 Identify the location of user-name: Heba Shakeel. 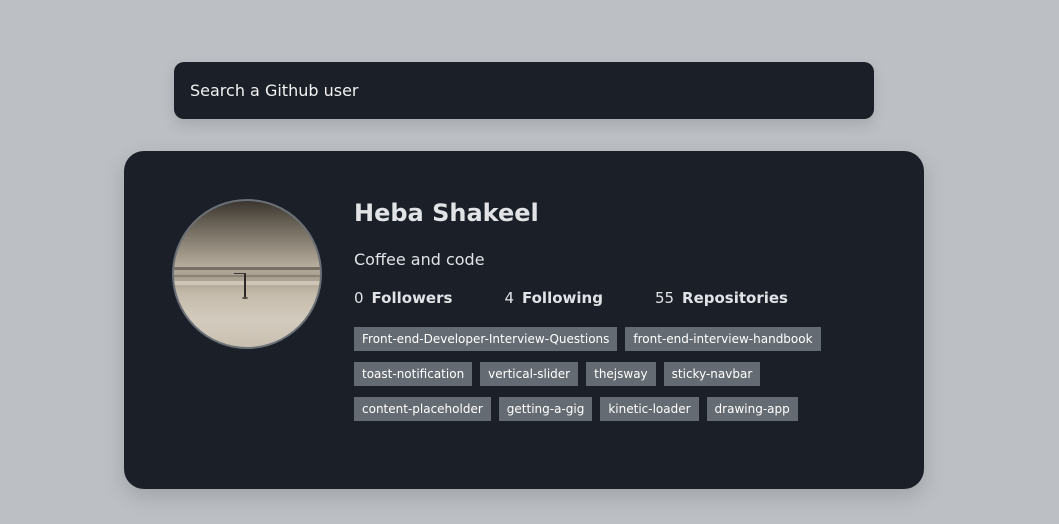
(446, 213).